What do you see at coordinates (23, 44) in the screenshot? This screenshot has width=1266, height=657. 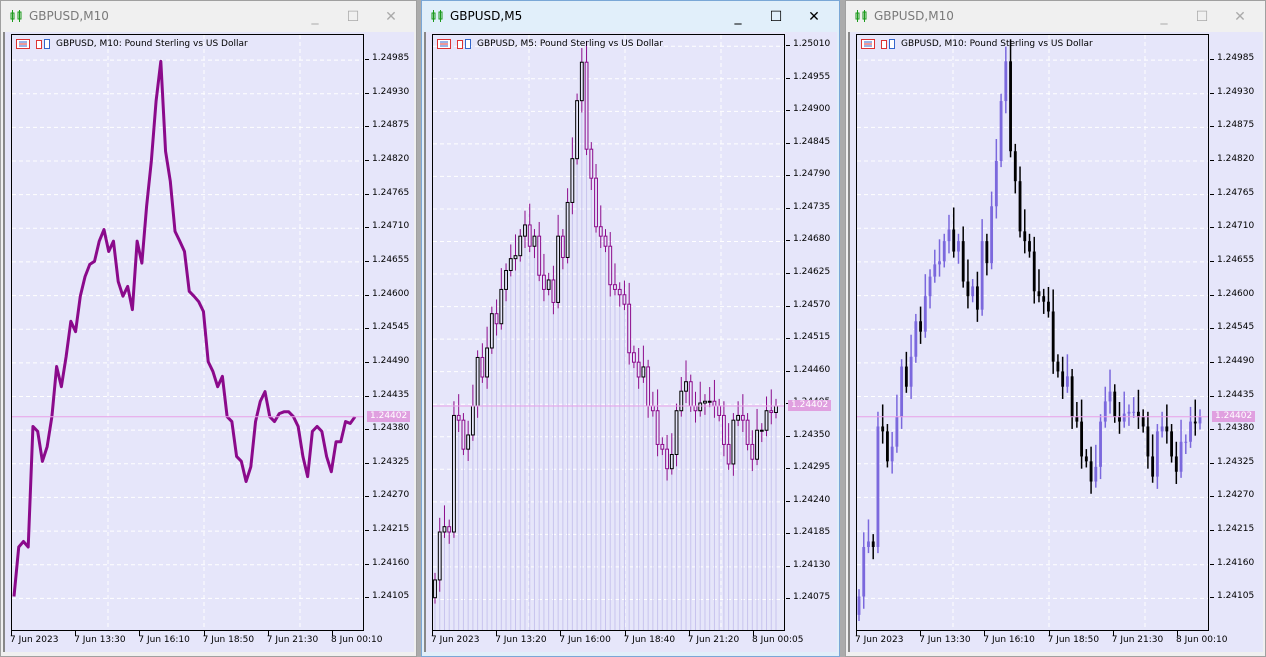 I see `trade-list-icon` at bounding box center [23, 44].